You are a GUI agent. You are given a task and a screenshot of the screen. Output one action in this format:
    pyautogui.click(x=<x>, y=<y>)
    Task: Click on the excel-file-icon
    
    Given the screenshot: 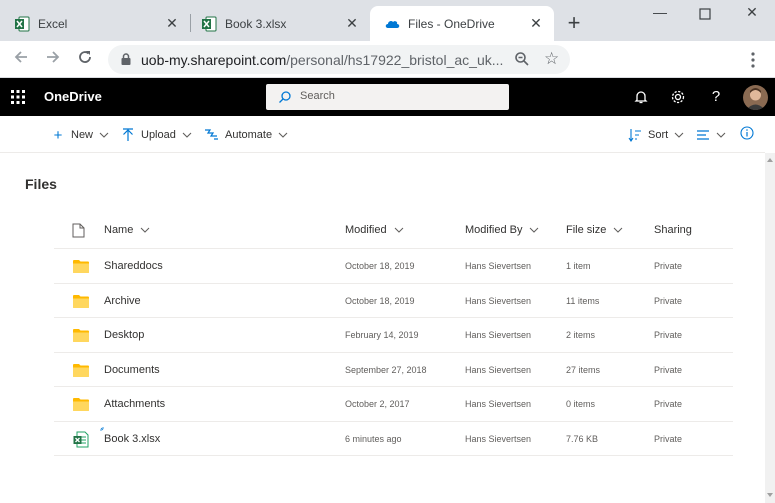 What is the action you would take?
    pyautogui.click(x=81, y=439)
    